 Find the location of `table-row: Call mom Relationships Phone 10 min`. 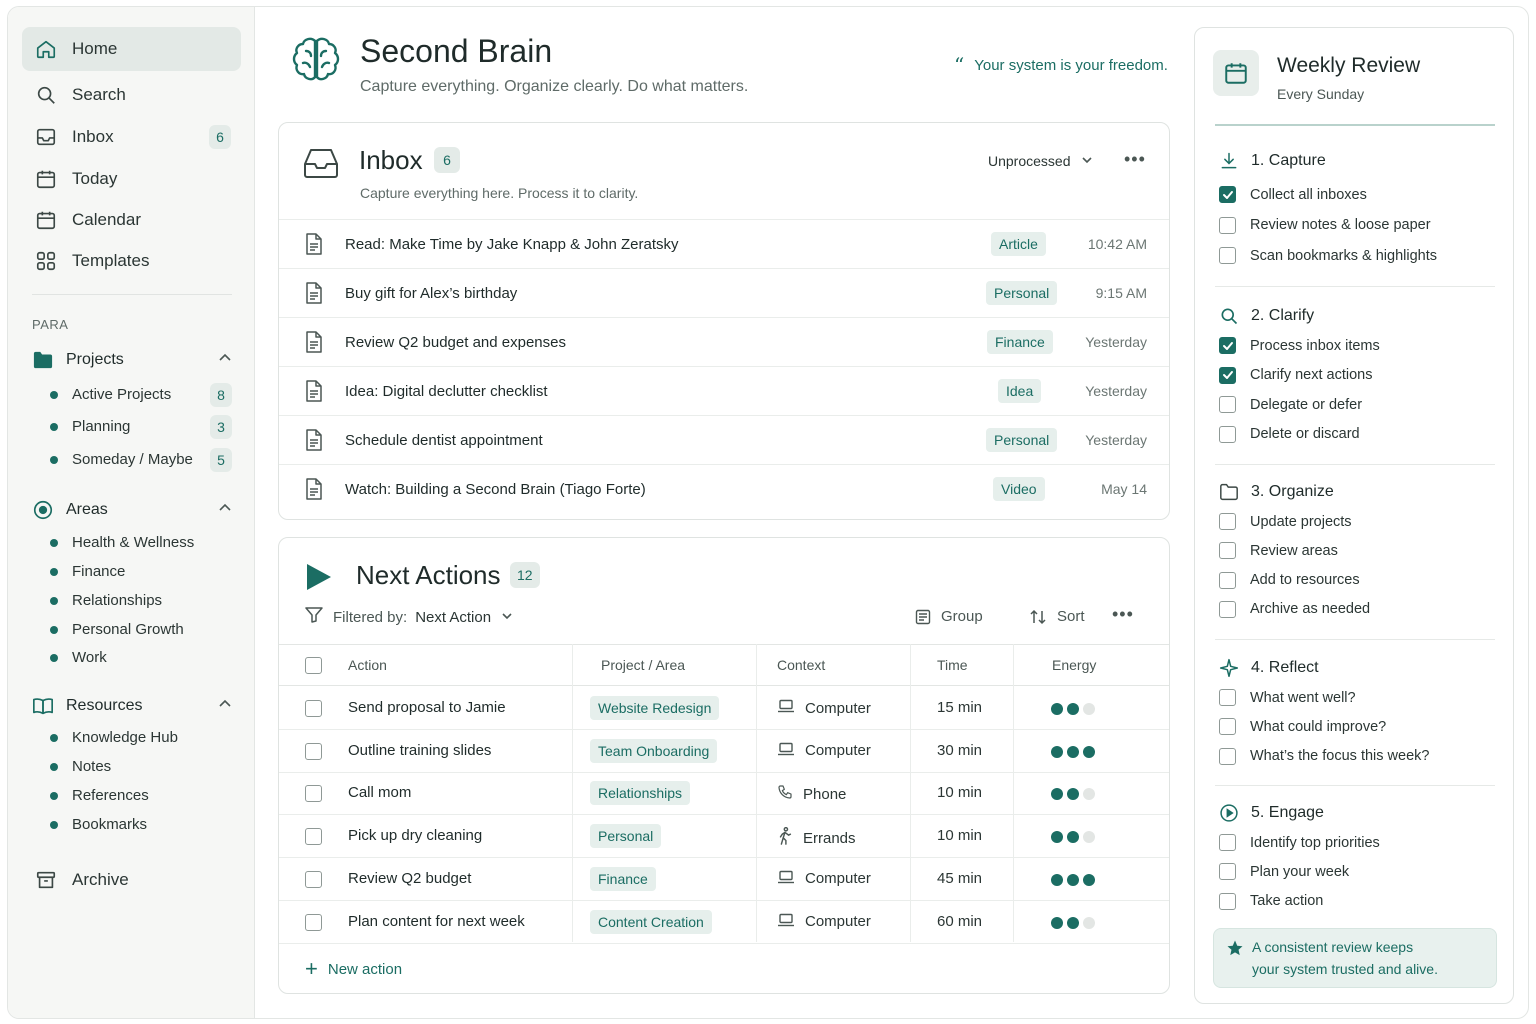

table-row: Call mom Relationships Phone 10 min is located at coordinates (724, 794).